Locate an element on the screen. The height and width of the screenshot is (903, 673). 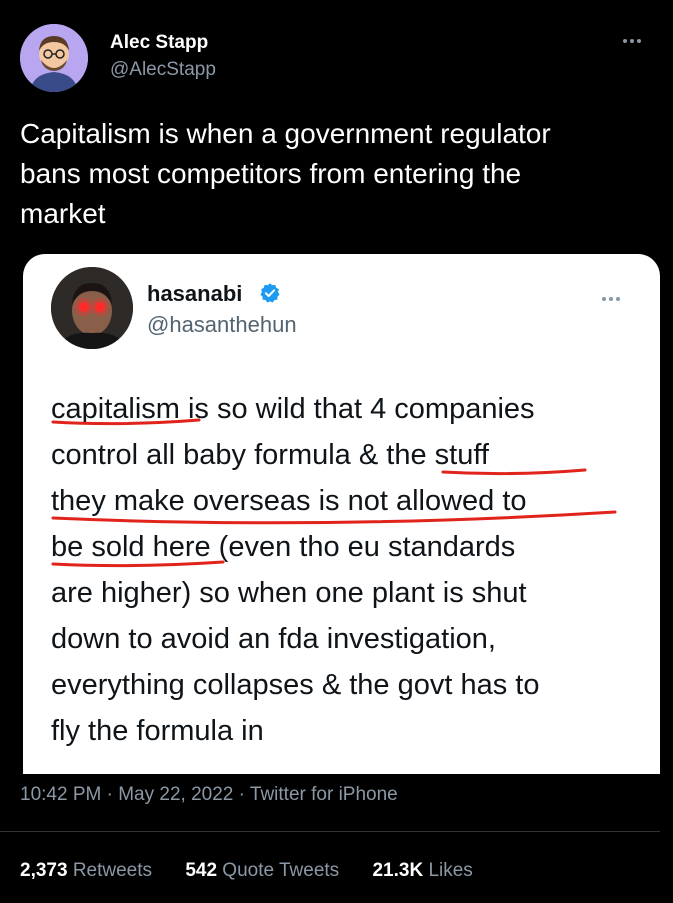
quoted-more-options-icon is located at coordinates (616, 294).